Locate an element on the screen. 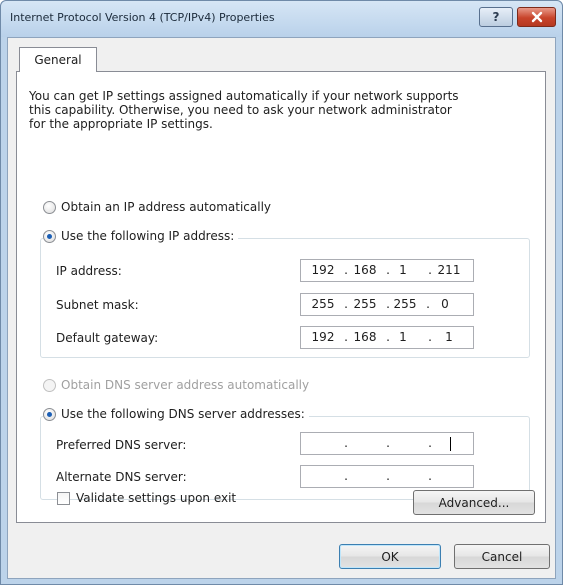 The width and height of the screenshot is (563, 585). validate-settings-checkbox is located at coordinates (63, 498).